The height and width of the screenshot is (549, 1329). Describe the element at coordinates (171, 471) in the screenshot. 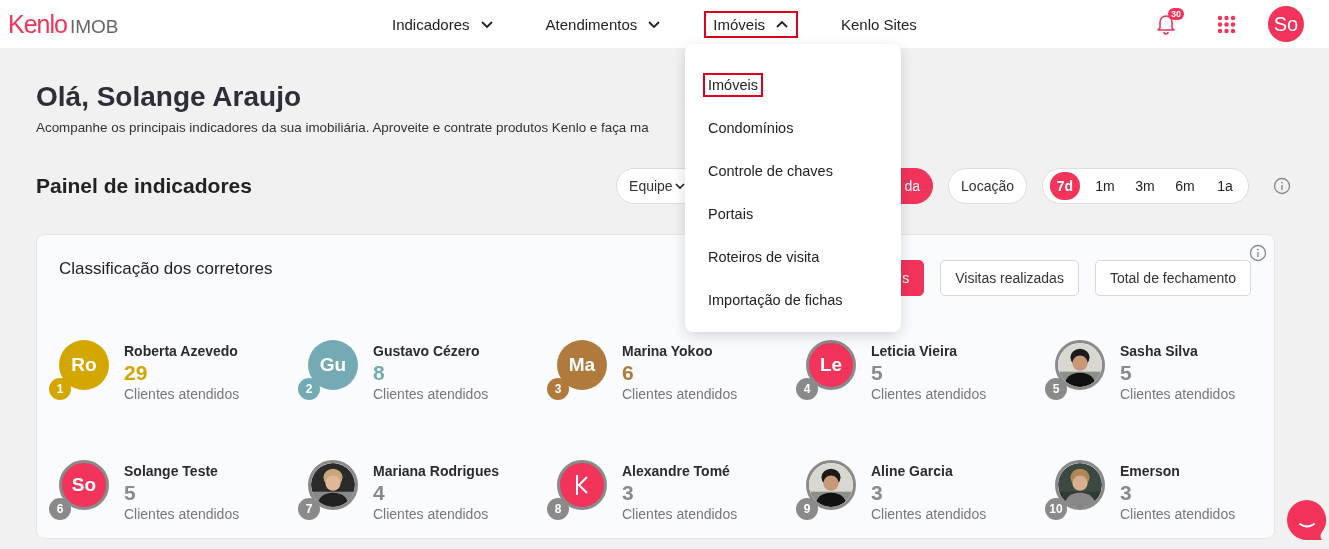

I see `agent-name: Solange Teste` at that location.